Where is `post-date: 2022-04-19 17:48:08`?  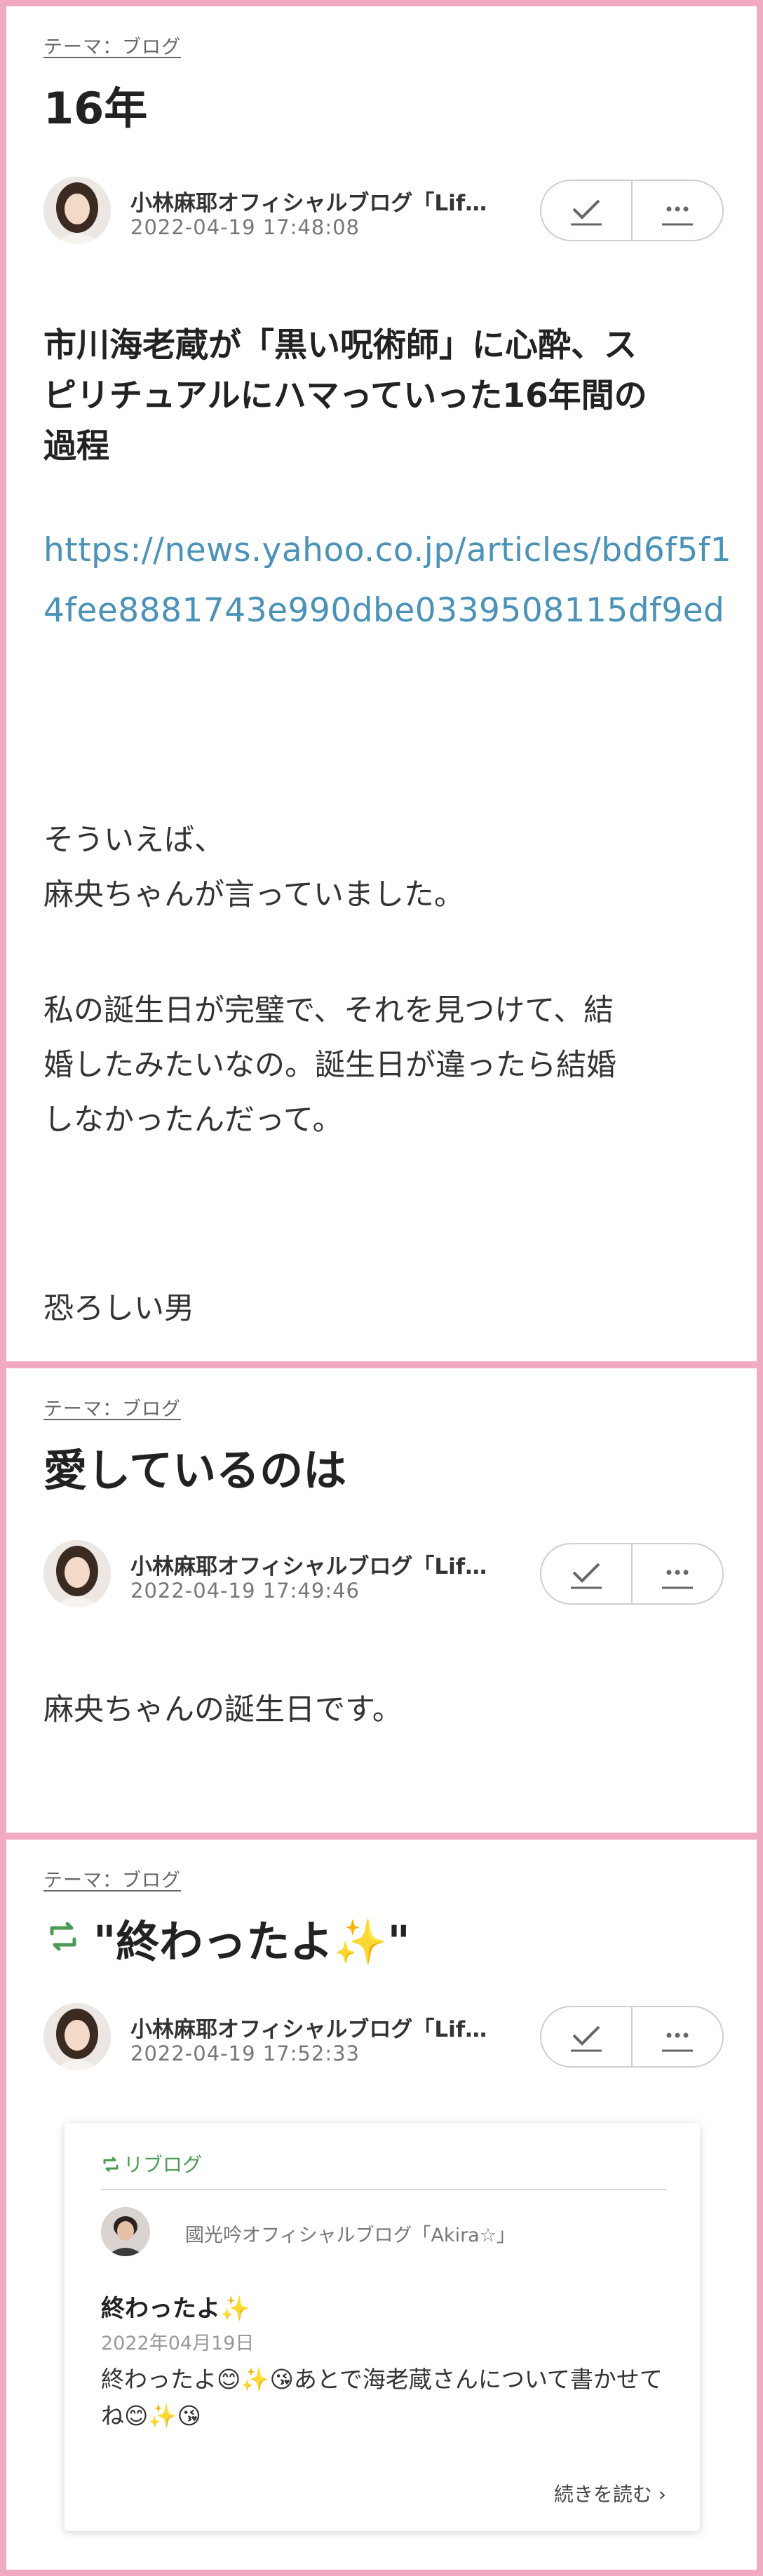
post-date: 2022-04-19 17:48:08 is located at coordinates (245, 227).